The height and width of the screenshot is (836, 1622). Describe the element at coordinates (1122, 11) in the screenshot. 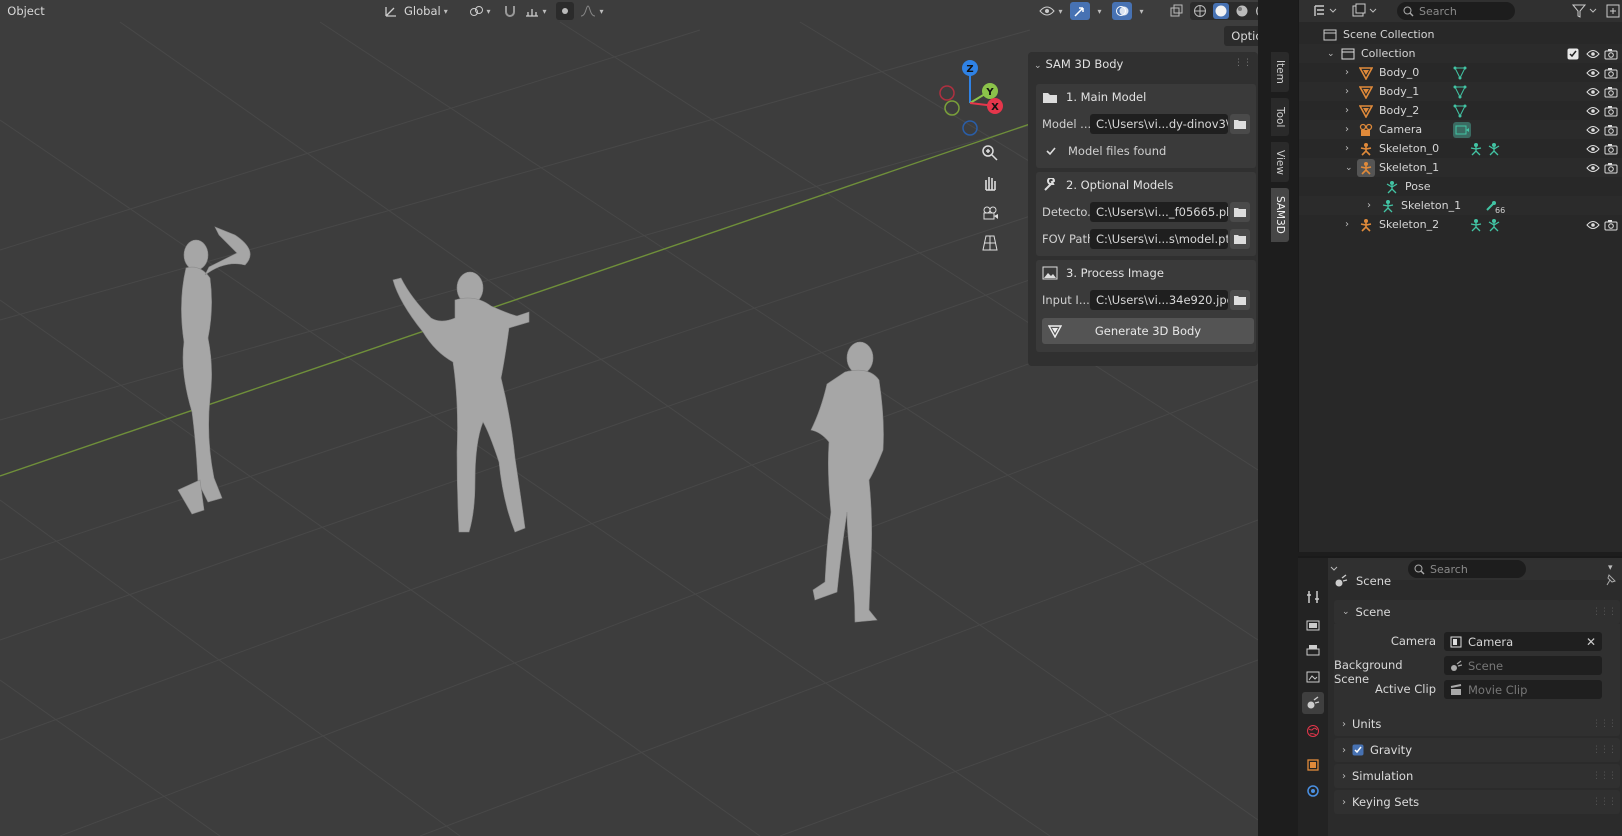

I see `overlay-toggle` at that location.